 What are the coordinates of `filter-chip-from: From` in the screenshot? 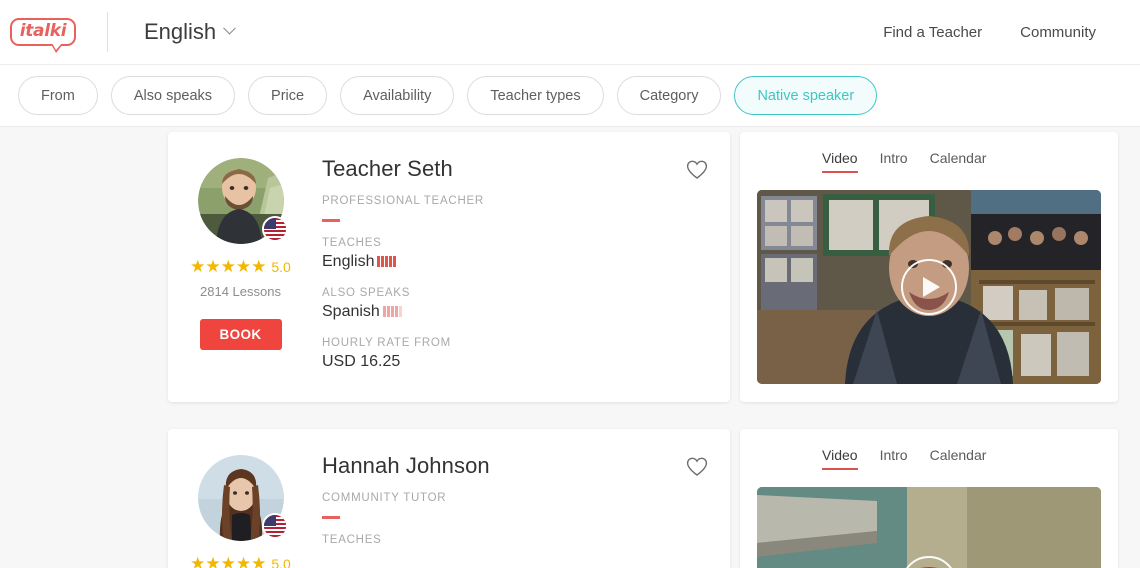 It's located at (58, 95).